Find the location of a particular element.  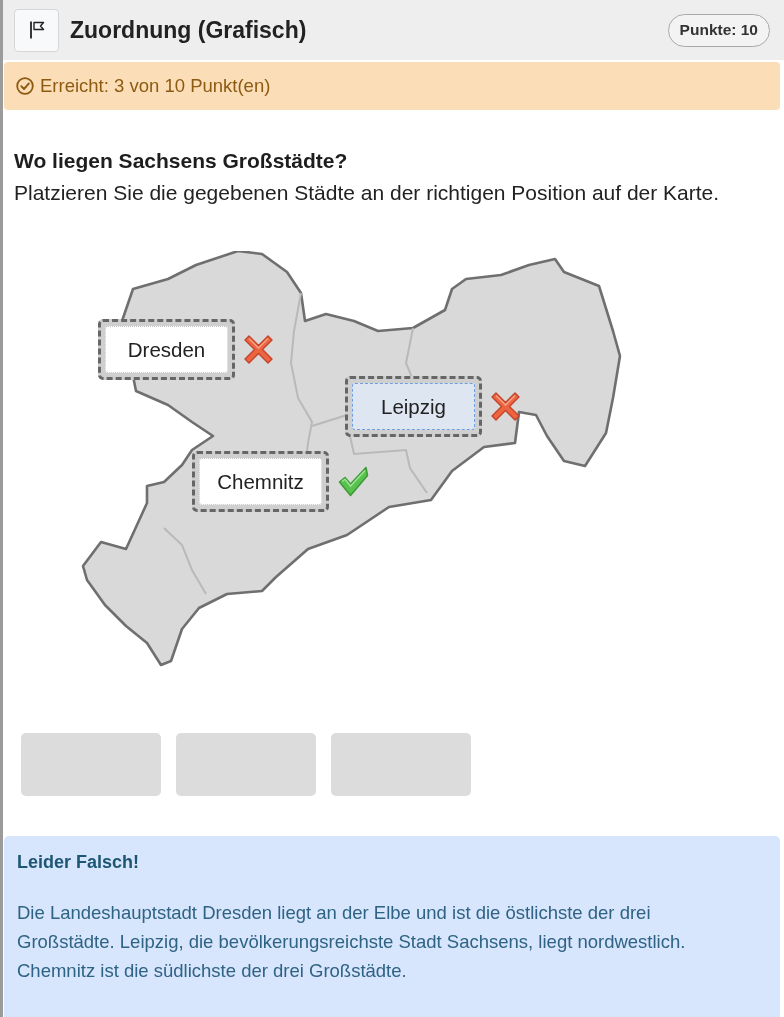

result-text: Erreicht: 3 von 10 Punkt(en) is located at coordinates (155, 86).